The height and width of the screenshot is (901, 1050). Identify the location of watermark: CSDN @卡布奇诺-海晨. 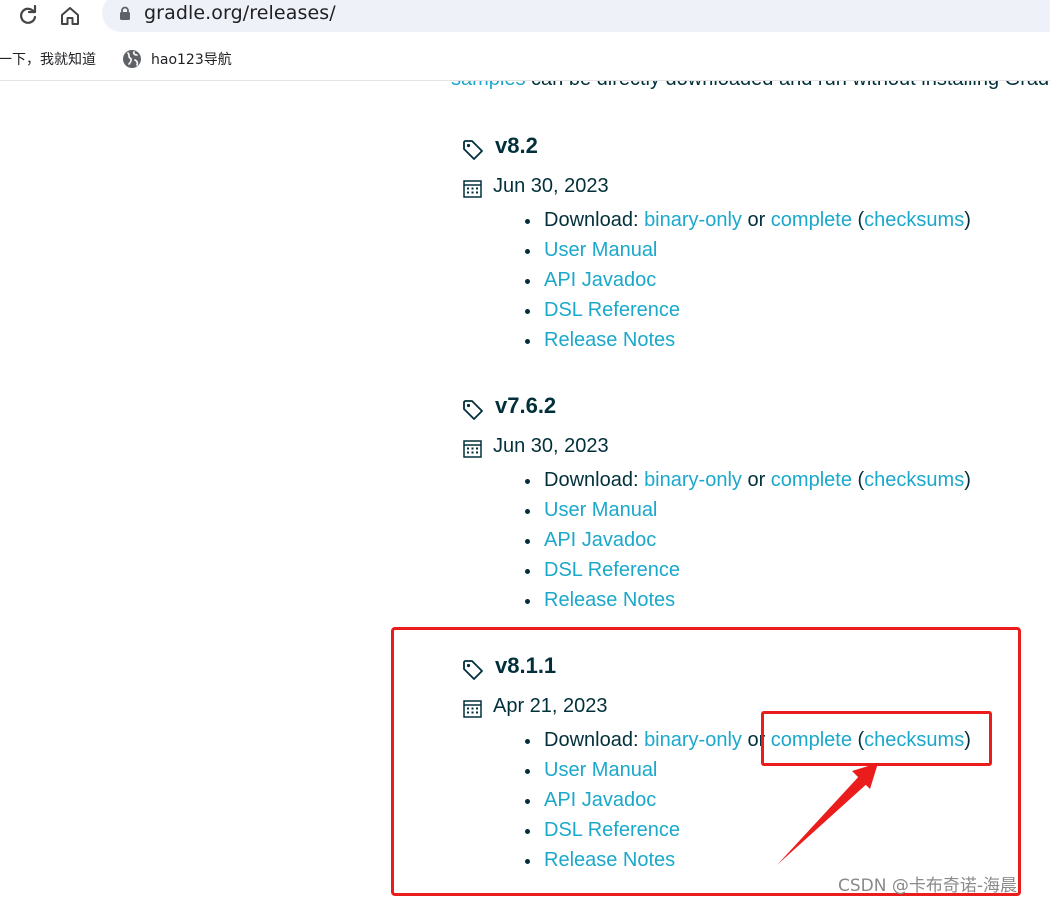
(928, 886).